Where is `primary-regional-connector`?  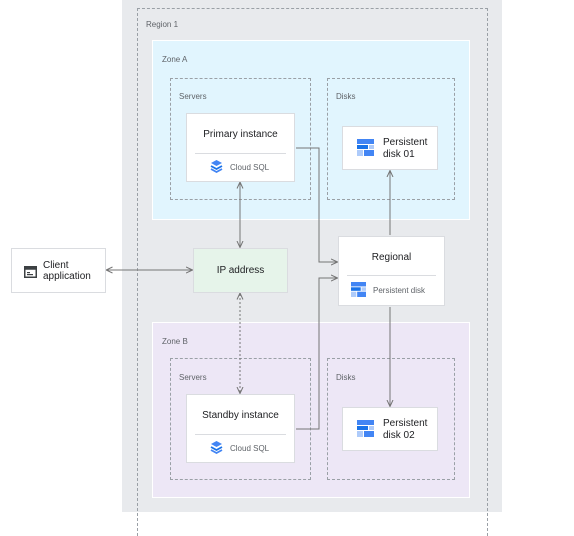
primary-regional-connector is located at coordinates (316, 204).